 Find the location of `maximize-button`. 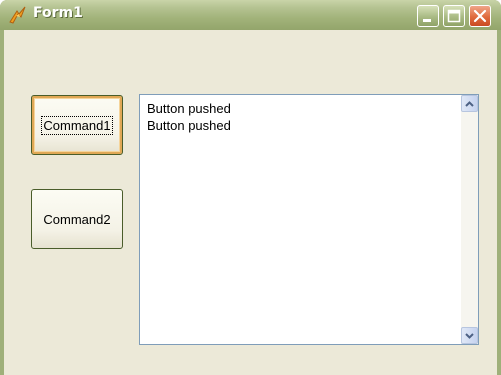

maximize-button is located at coordinates (454, 16).